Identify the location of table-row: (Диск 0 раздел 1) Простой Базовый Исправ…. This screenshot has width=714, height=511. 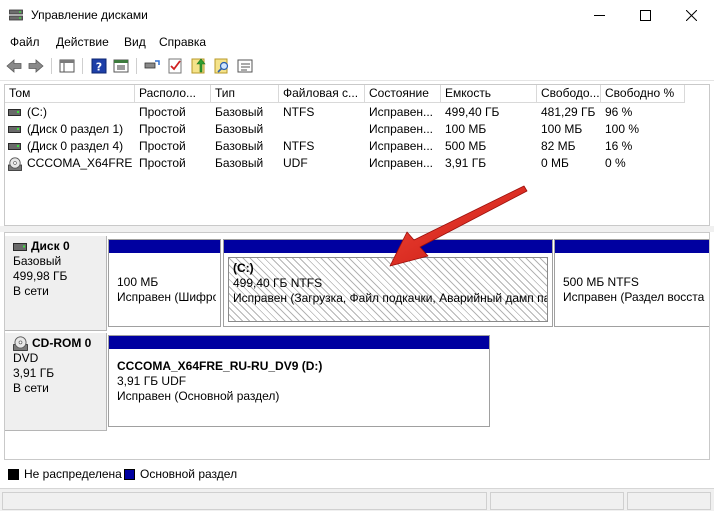
(357, 129).